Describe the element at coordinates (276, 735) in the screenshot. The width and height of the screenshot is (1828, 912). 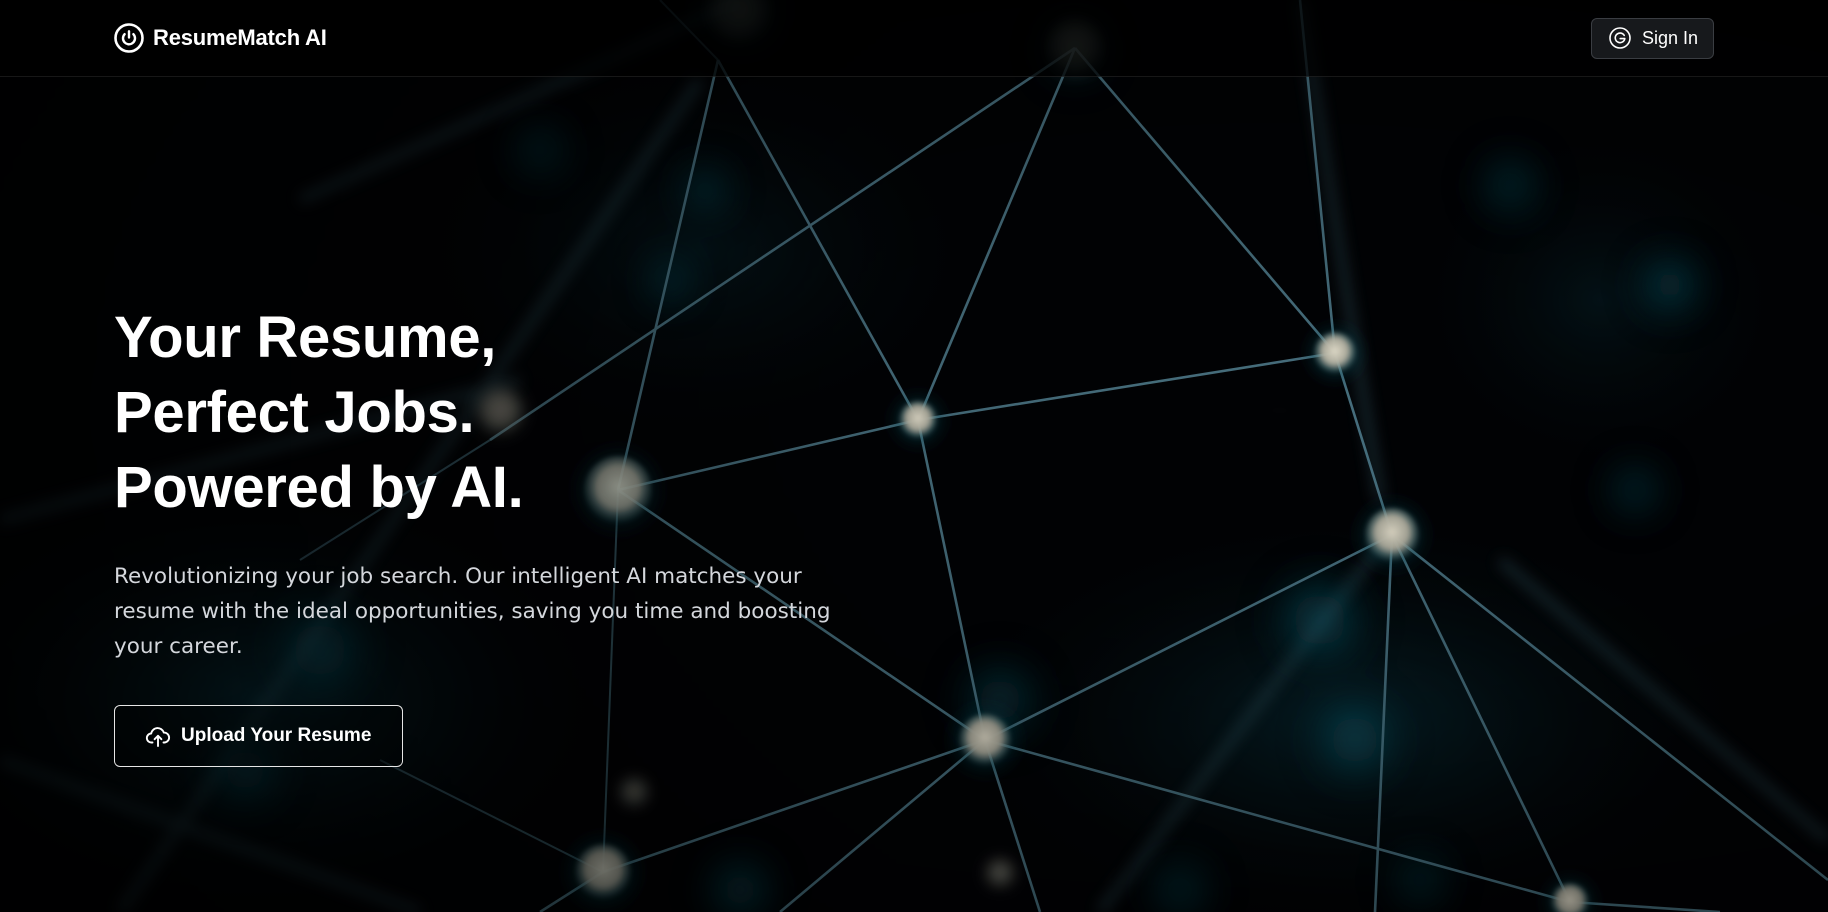
I see `upload-resume-label: Upload Your Resume` at that location.